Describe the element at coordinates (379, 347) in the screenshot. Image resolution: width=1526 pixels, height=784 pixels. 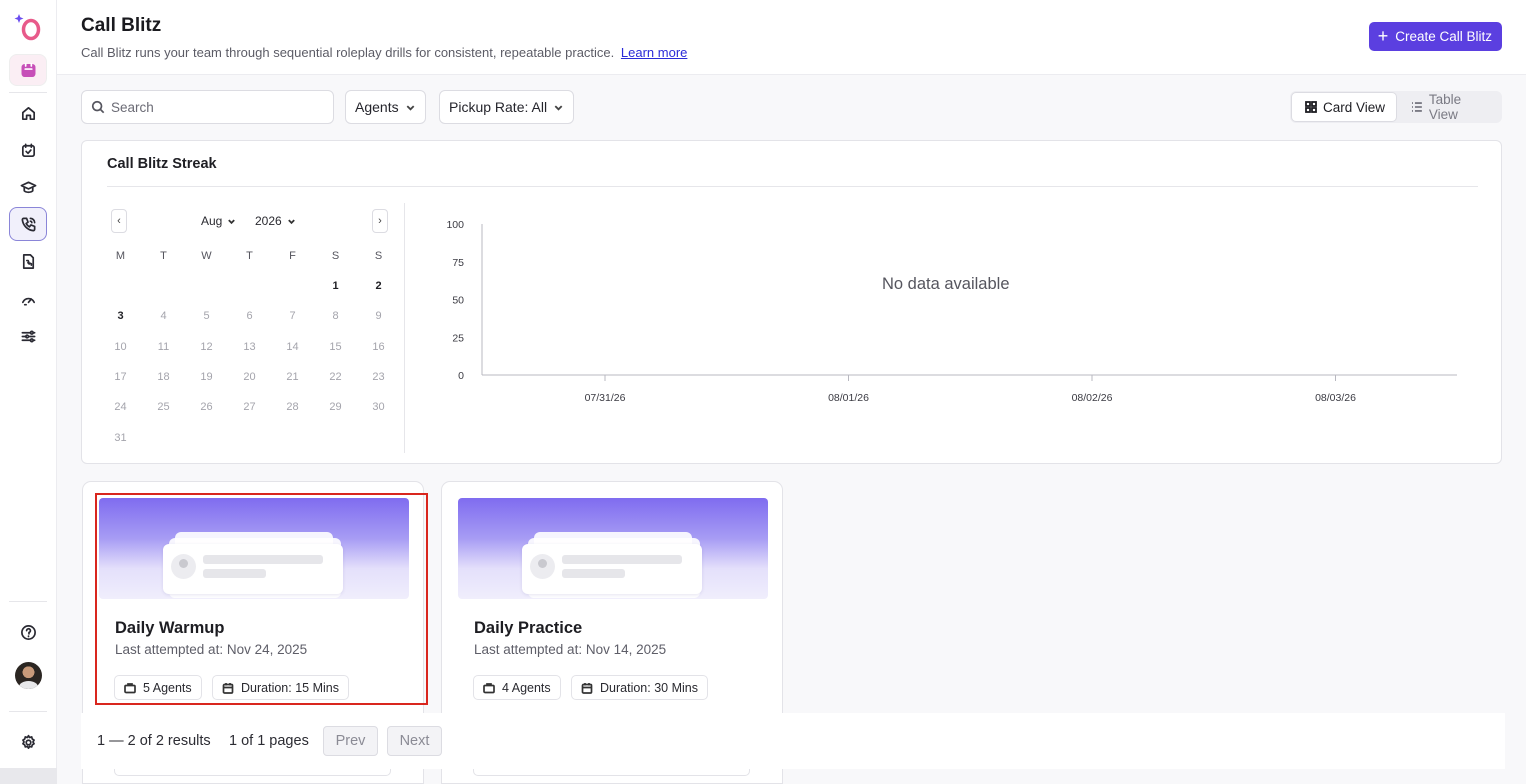
I see `calendar-day: 16` at that location.